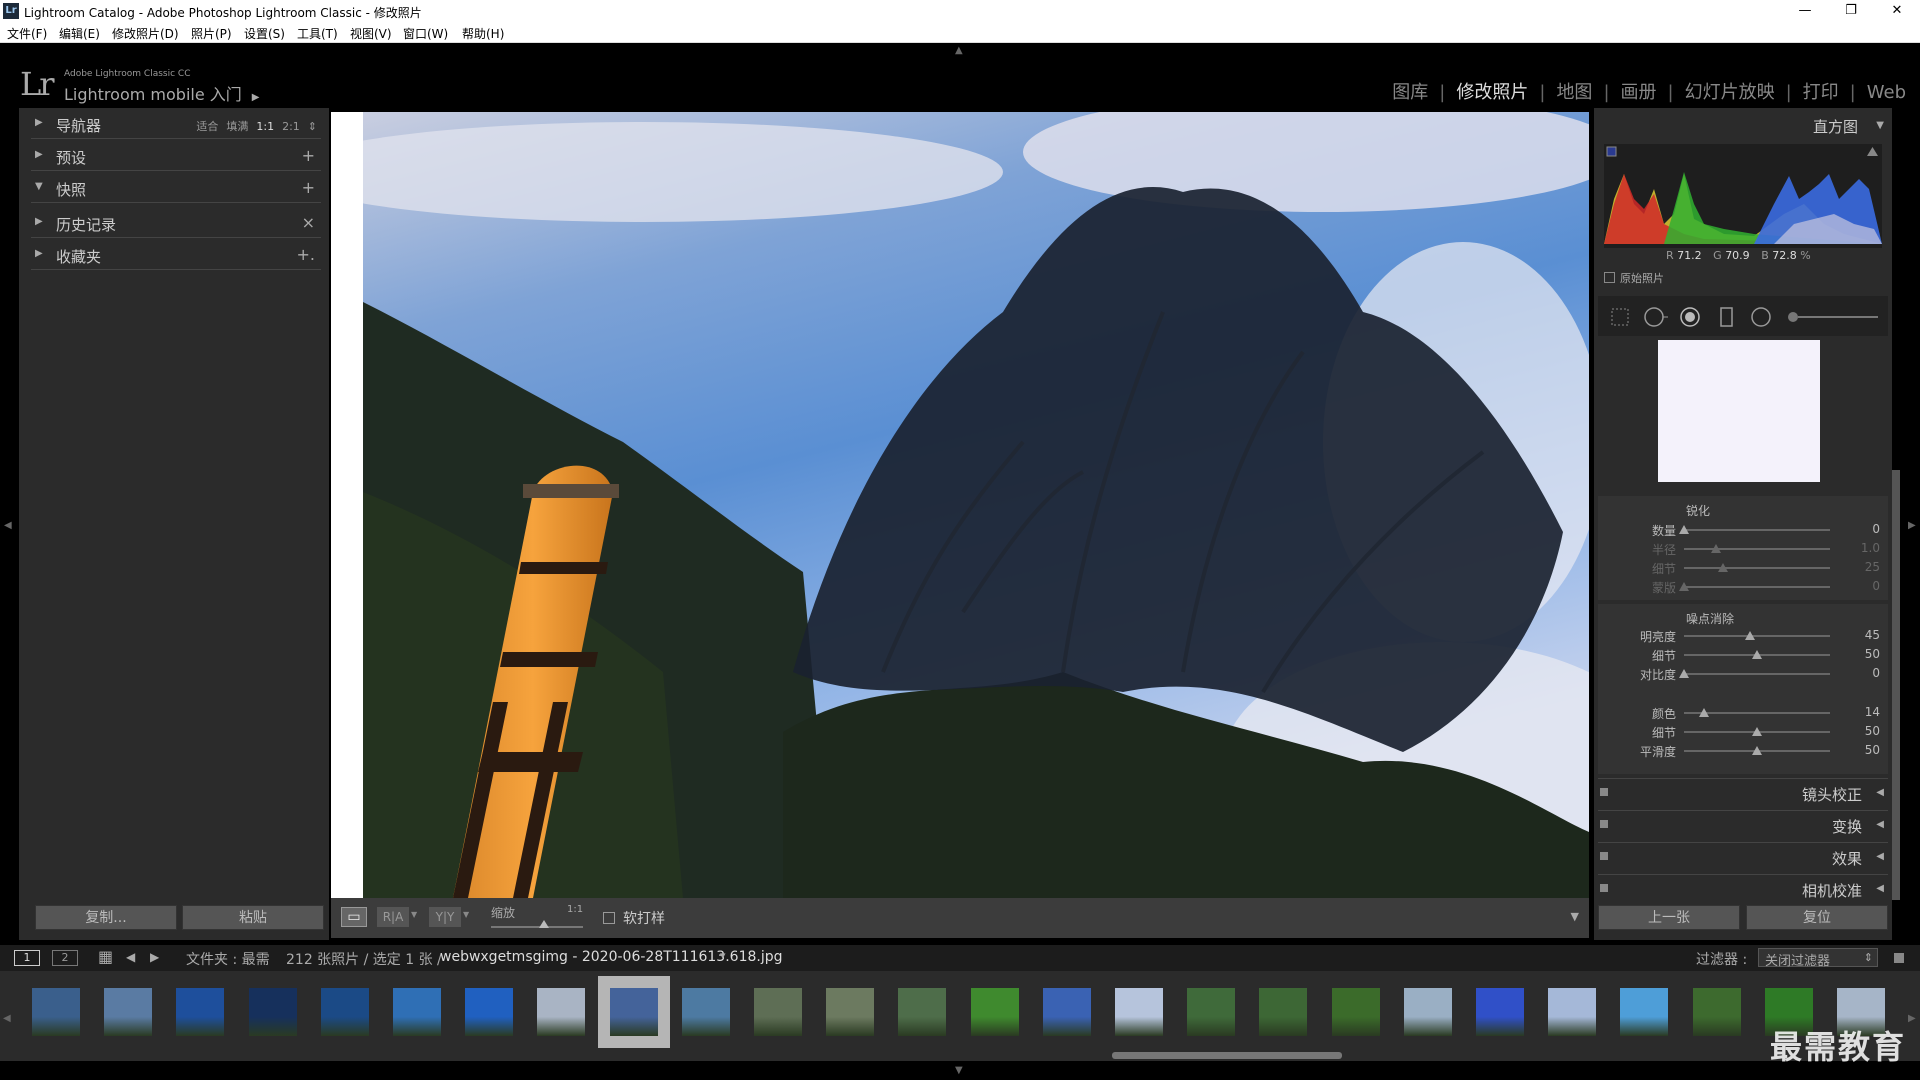 This screenshot has height=1080, width=1920. What do you see at coordinates (1821, 91) in the screenshot?
I see `module-print: 打印` at bounding box center [1821, 91].